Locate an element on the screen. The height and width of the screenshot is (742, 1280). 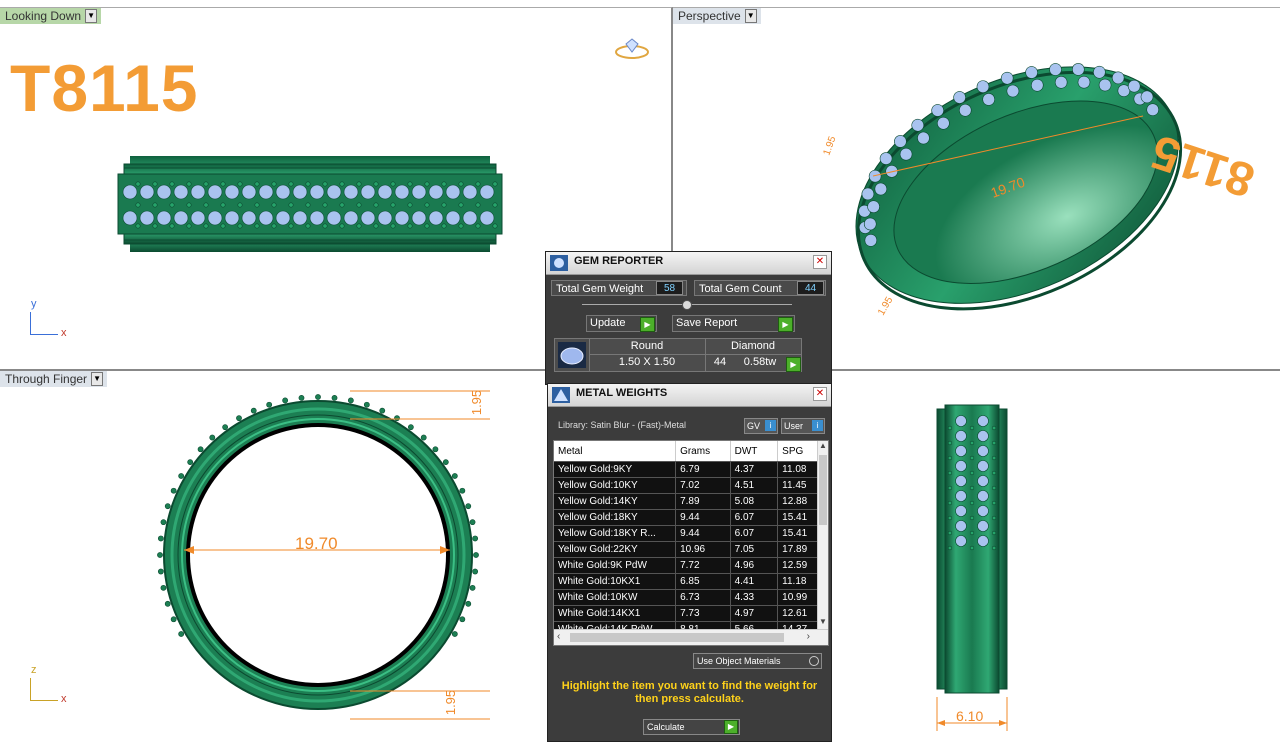
table-cell: 6.07 is located at coordinates (754, 517).